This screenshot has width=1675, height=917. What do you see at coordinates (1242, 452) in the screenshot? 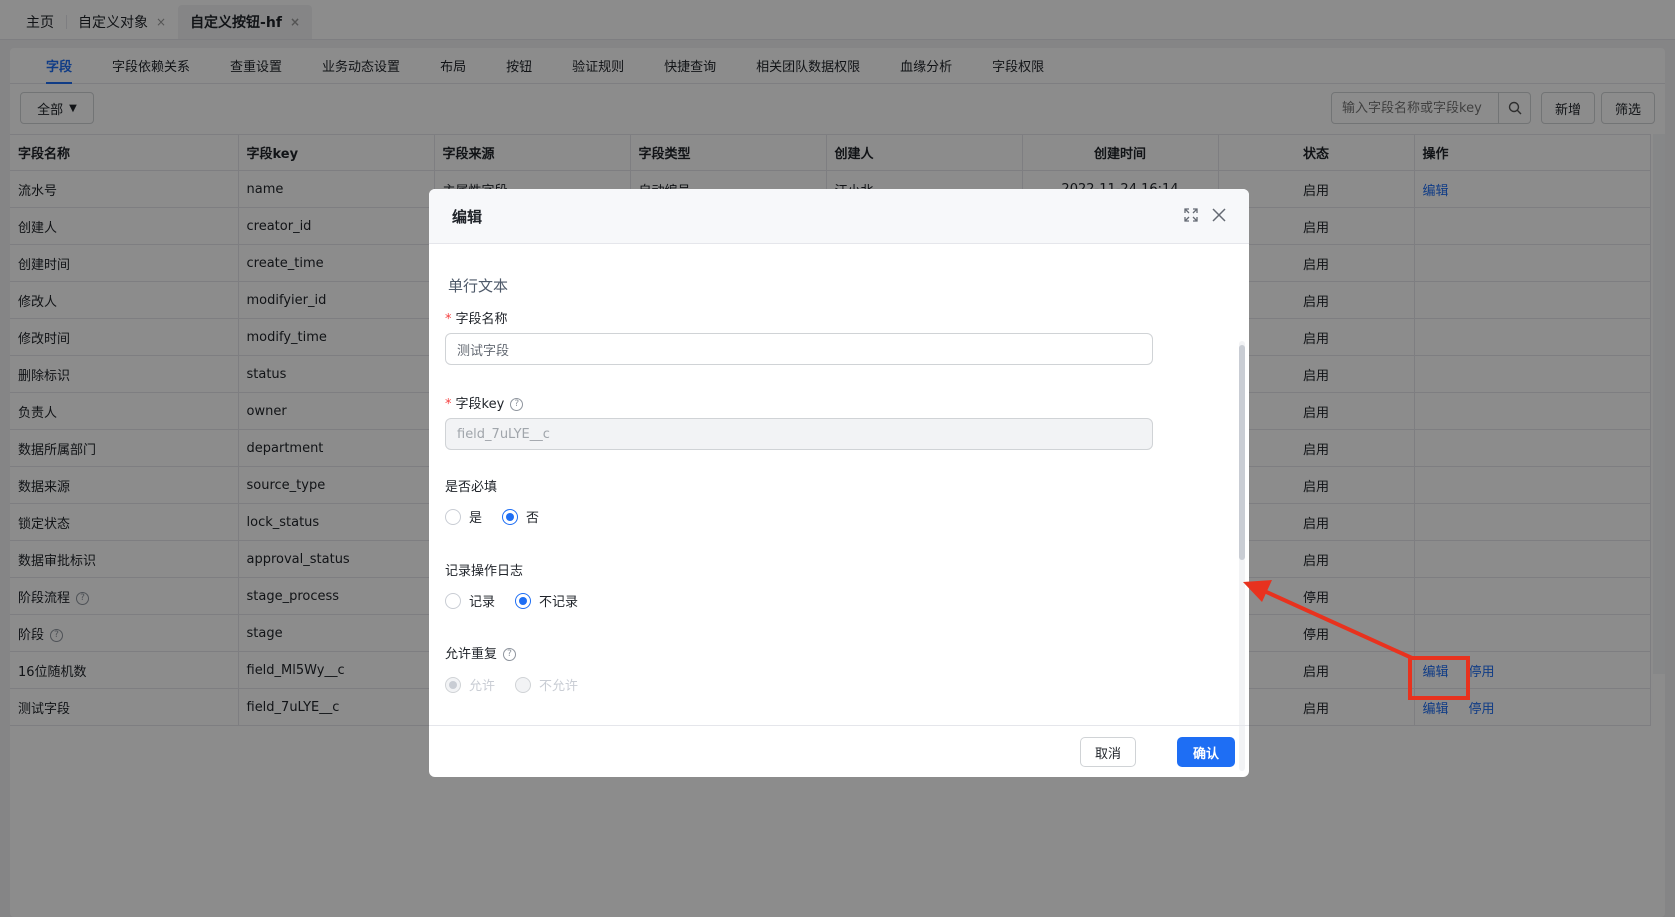
I see `modal-scrollbar-thumb` at bounding box center [1242, 452].